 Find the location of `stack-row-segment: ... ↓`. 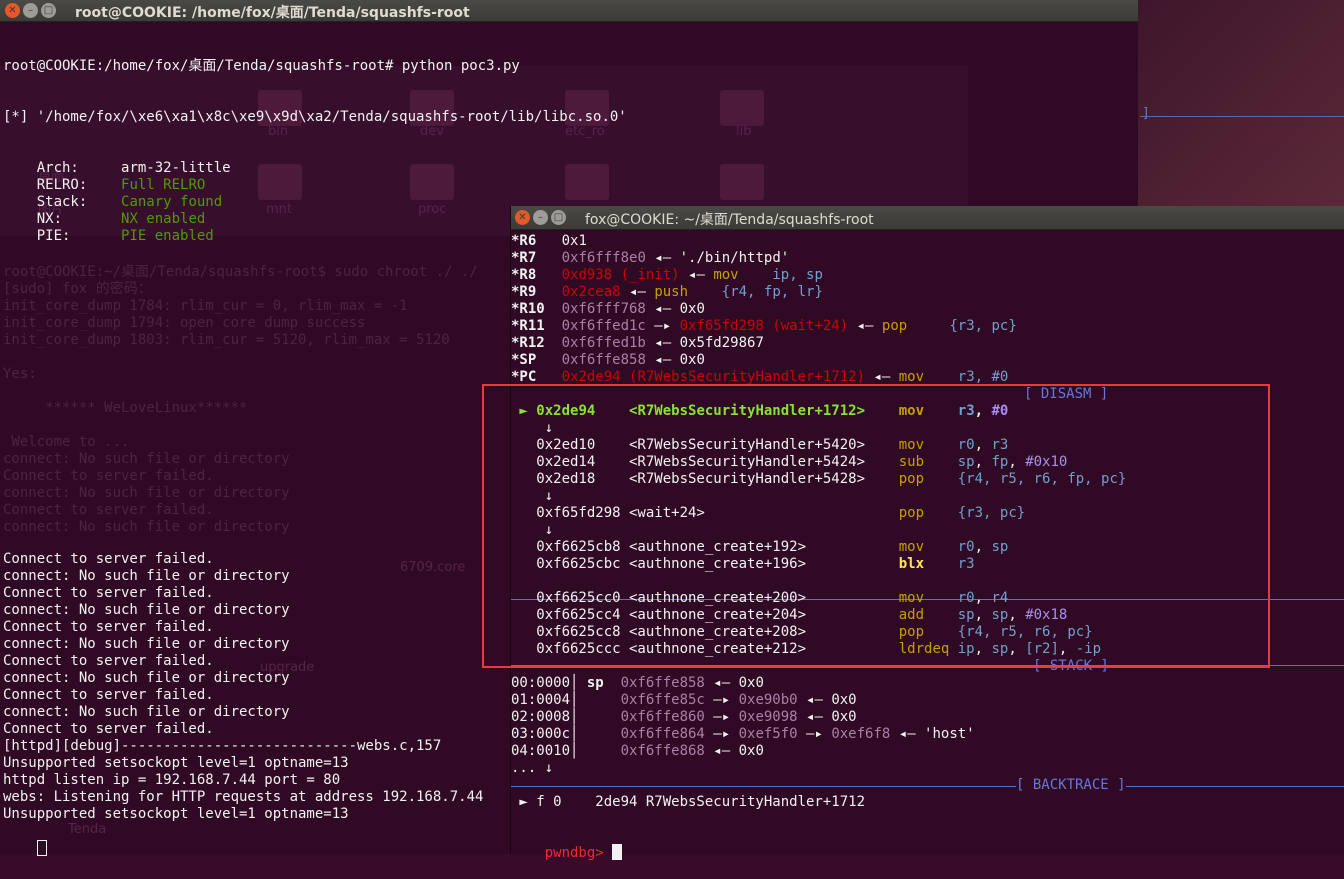

stack-row-segment: ... ↓ is located at coordinates (532, 768).